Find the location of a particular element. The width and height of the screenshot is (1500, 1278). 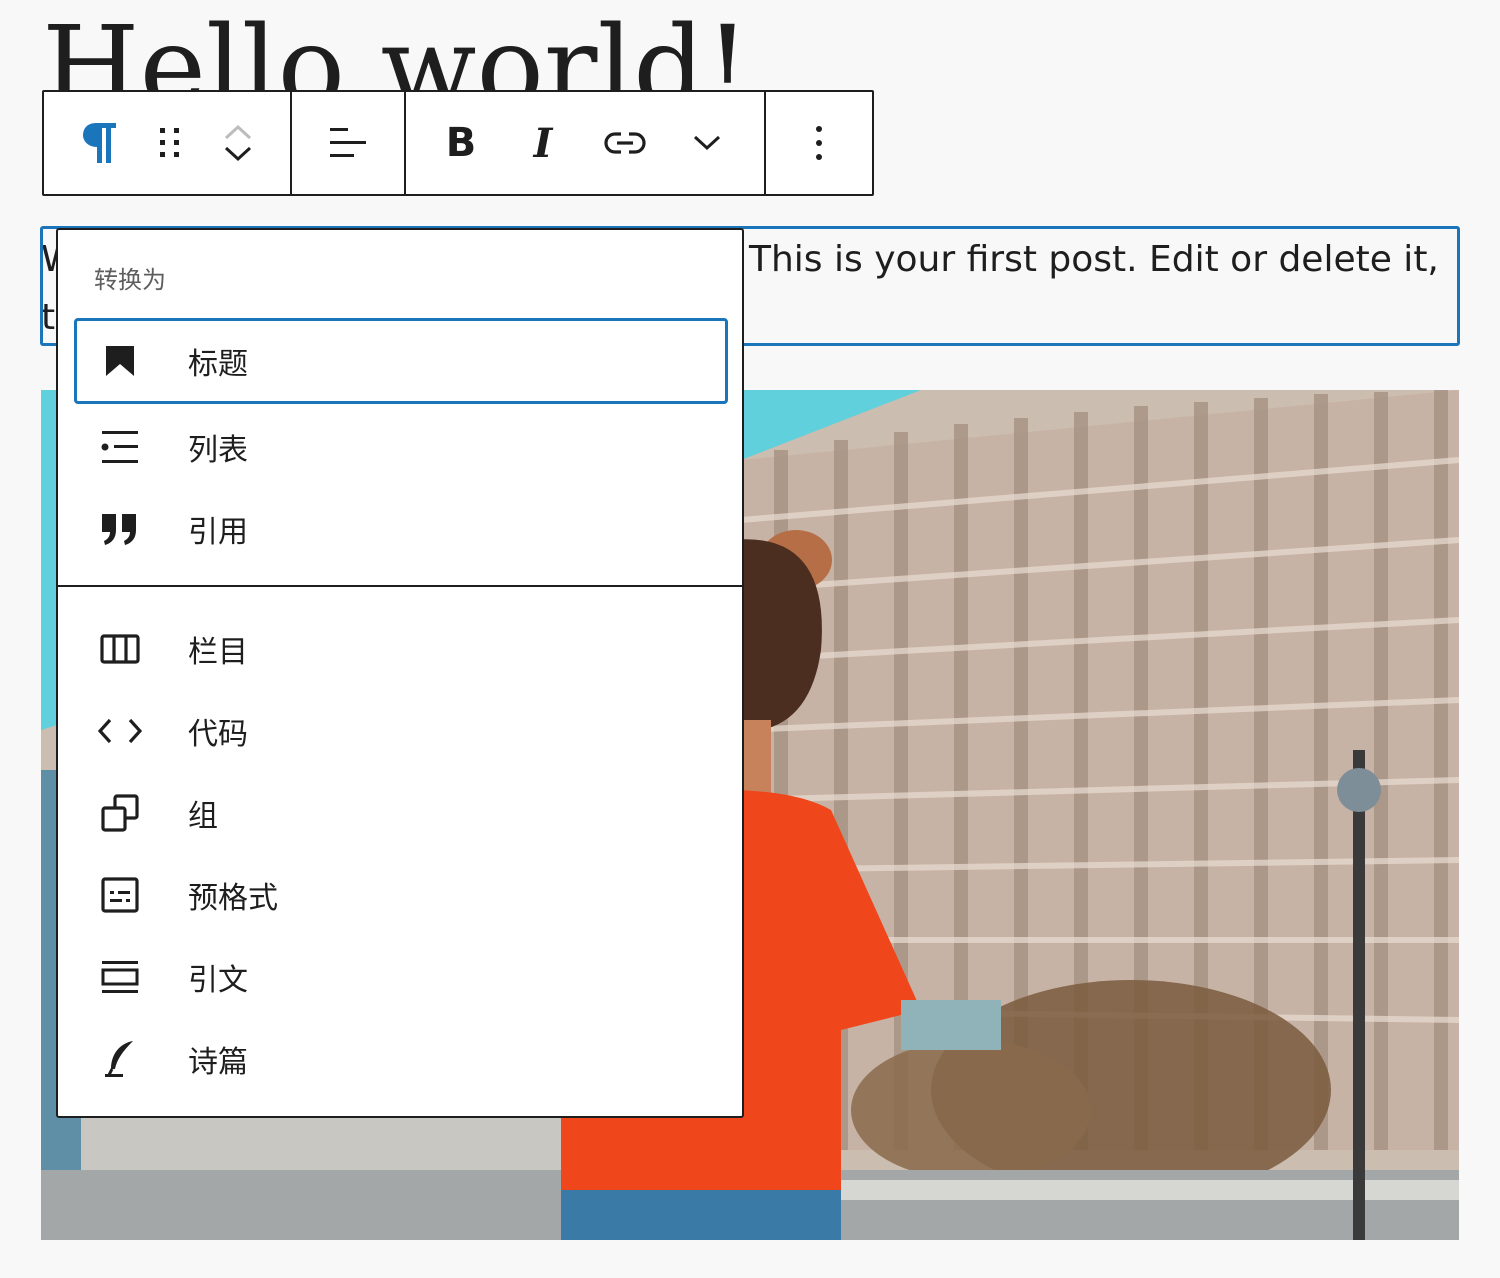

transform-heading: 标题 is located at coordinates (401, 361).